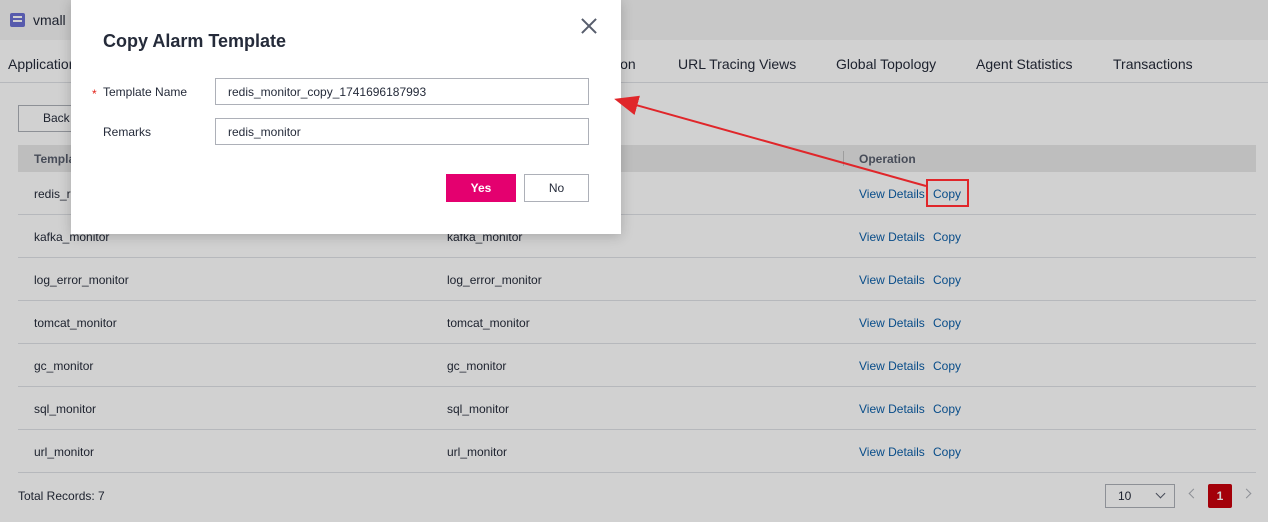  What do you see at coordinates (770, 141) in the screenshot?
I see `annotation-arrow` at bounding box center [770, 141].